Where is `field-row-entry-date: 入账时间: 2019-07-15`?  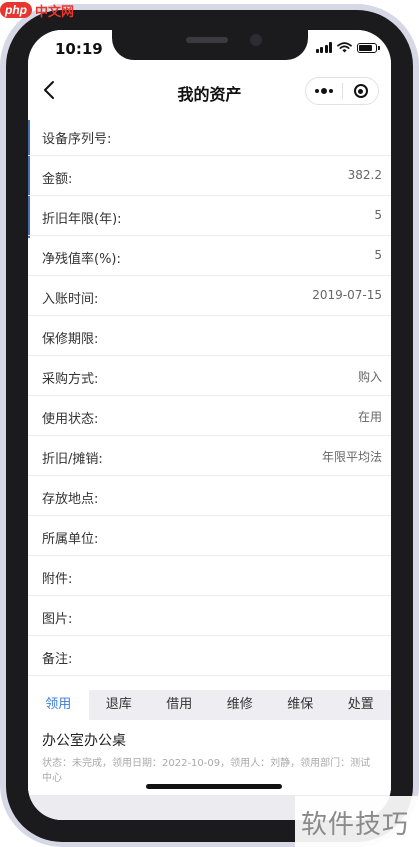
field-row-entry-date: 入账时间: 2019-07-15 is located at coordinates (209, 296).